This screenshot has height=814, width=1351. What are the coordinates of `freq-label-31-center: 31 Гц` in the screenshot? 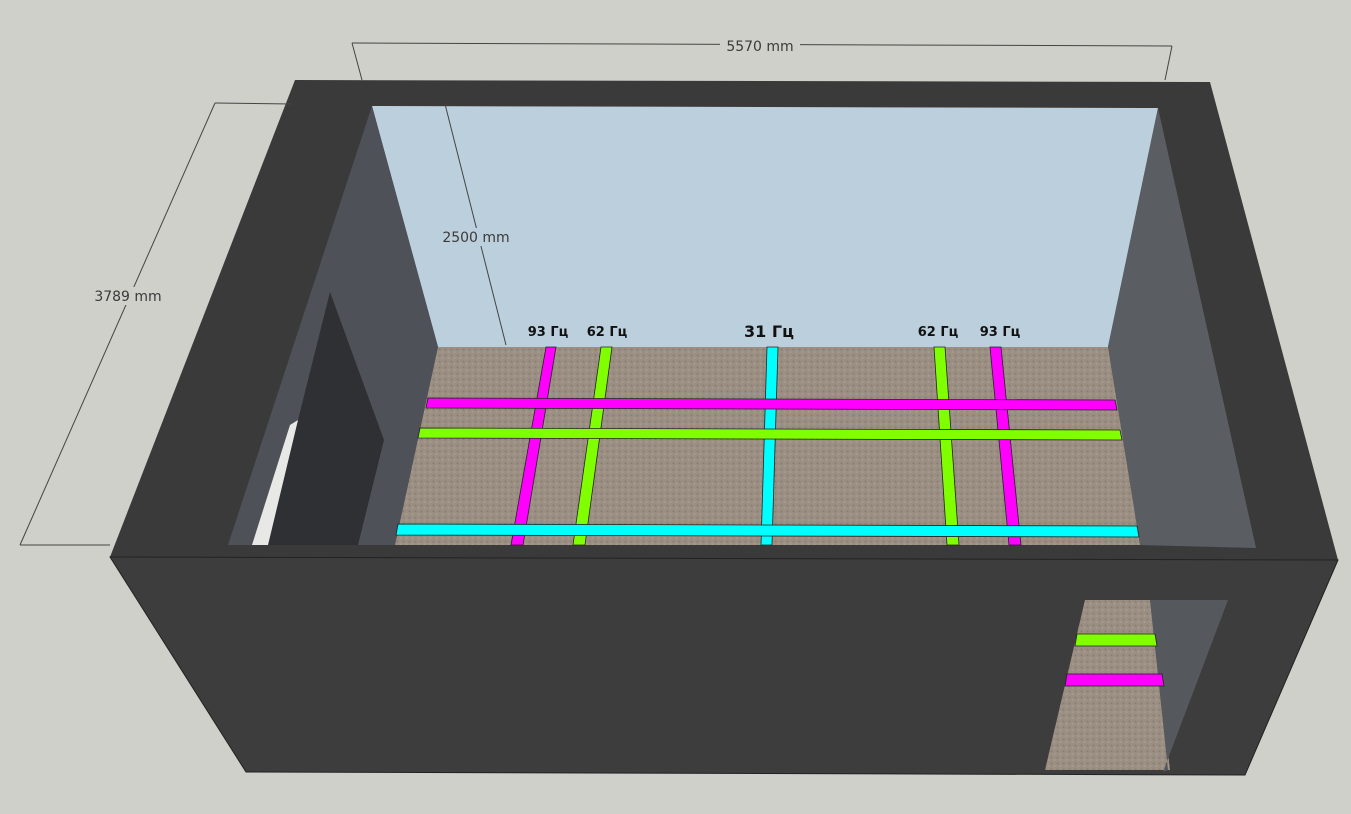 It's located at (769, 331).